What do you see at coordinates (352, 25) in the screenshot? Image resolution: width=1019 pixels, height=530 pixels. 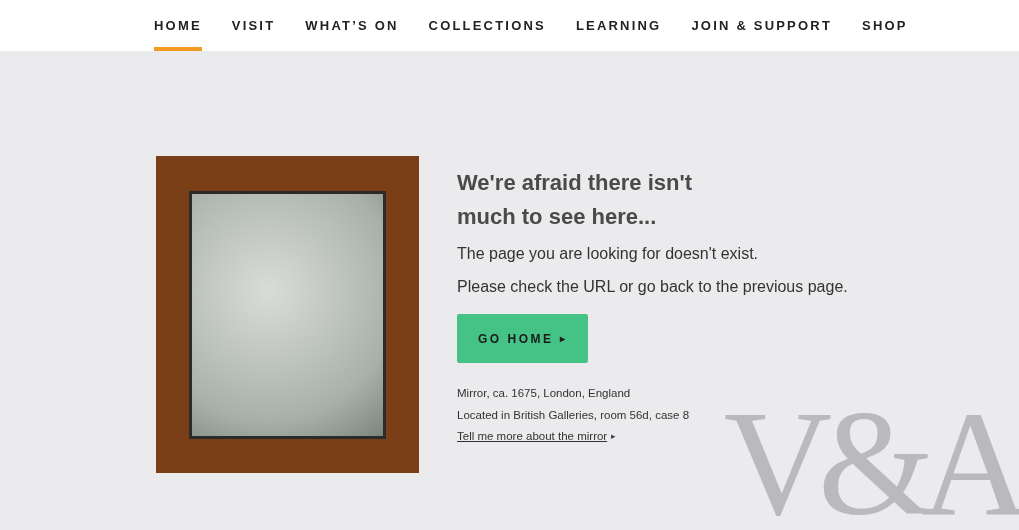 I see `nav-tab: WHAT’S ON` at bounding box center [352, 25].